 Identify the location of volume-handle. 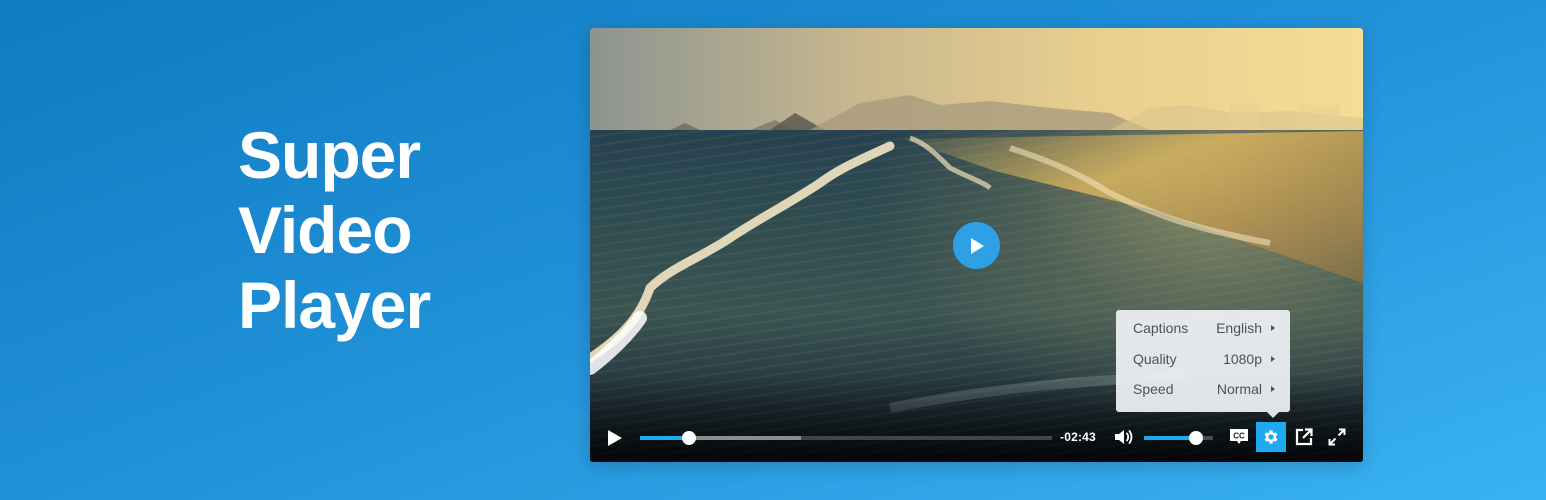
(1195, 438).